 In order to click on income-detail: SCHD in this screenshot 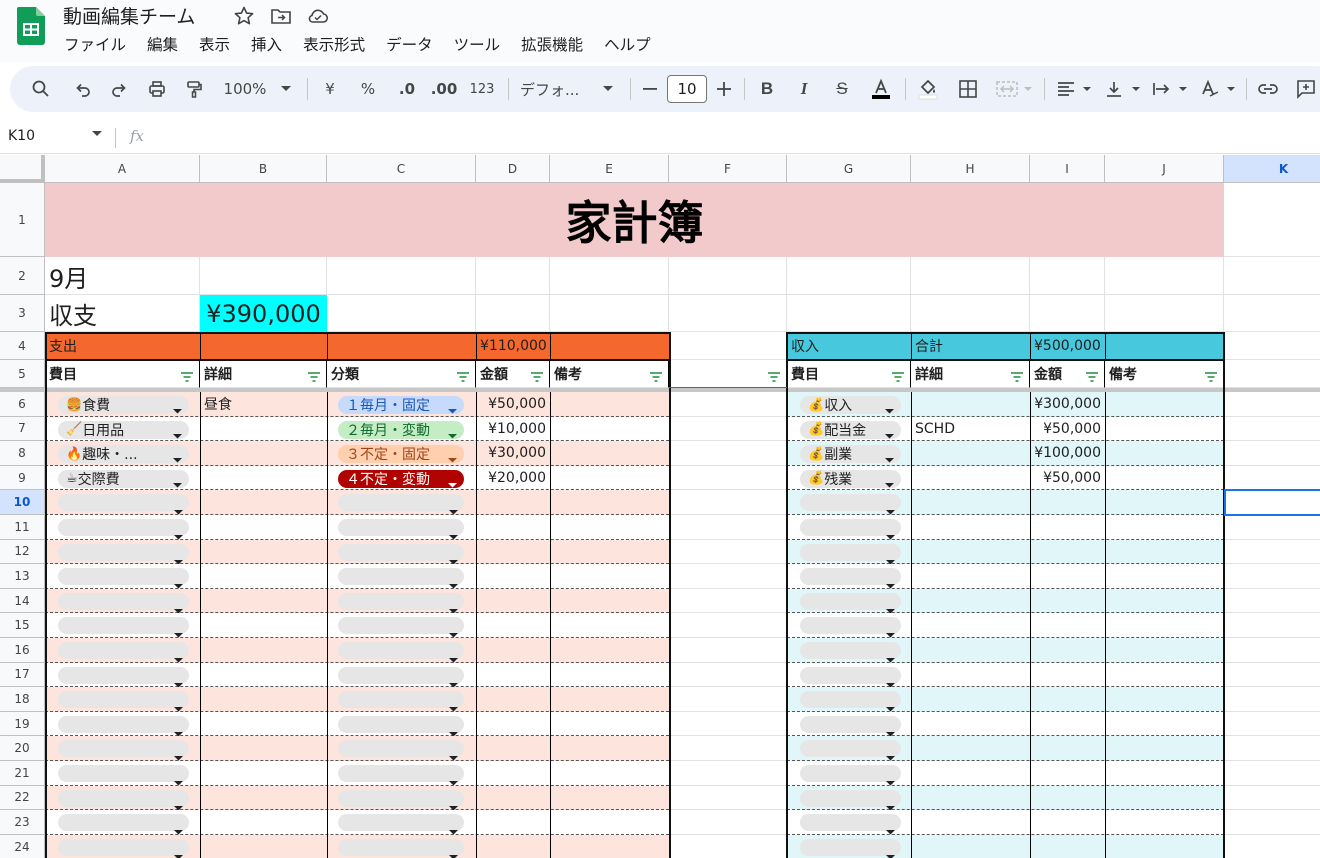, I will do `click(970, 429)`.